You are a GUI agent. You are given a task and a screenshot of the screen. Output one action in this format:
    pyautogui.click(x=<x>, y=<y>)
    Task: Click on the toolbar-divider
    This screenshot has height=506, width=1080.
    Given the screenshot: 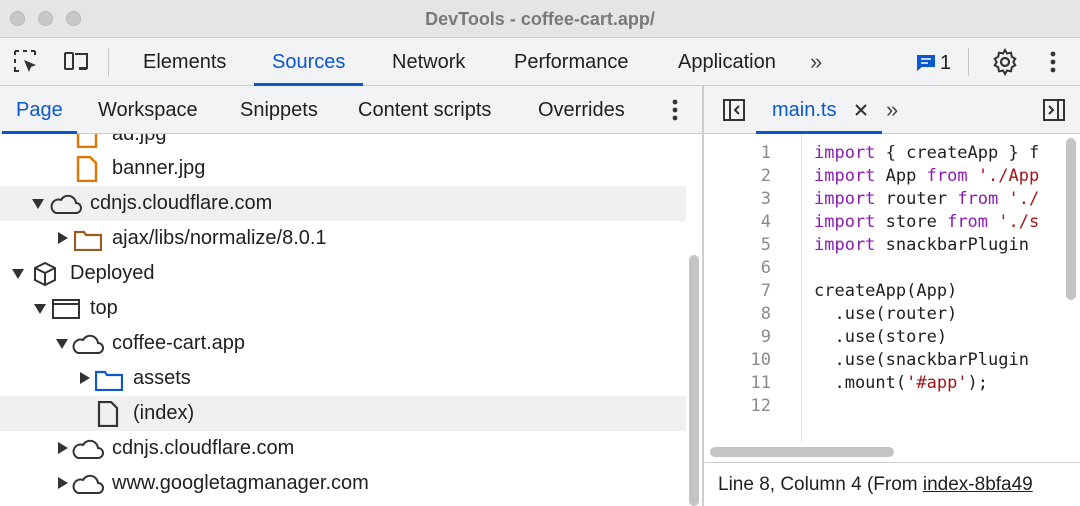 What is the action you would take?
    pyautogui.click(x=108, y=62)
    